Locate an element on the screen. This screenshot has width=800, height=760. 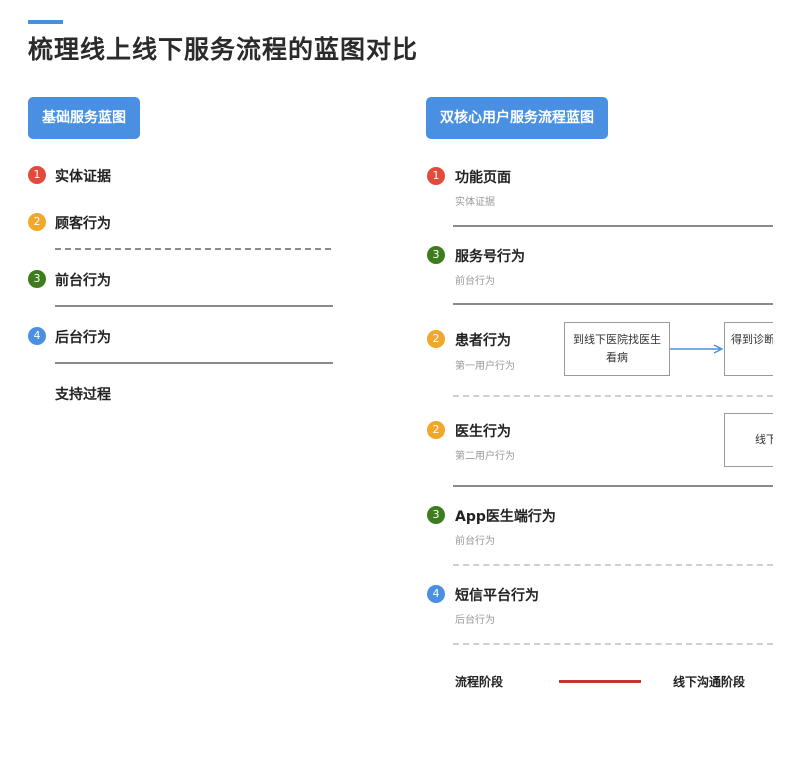
right-row-2-sub: 前台行为 is located at coordinates (475, 281).